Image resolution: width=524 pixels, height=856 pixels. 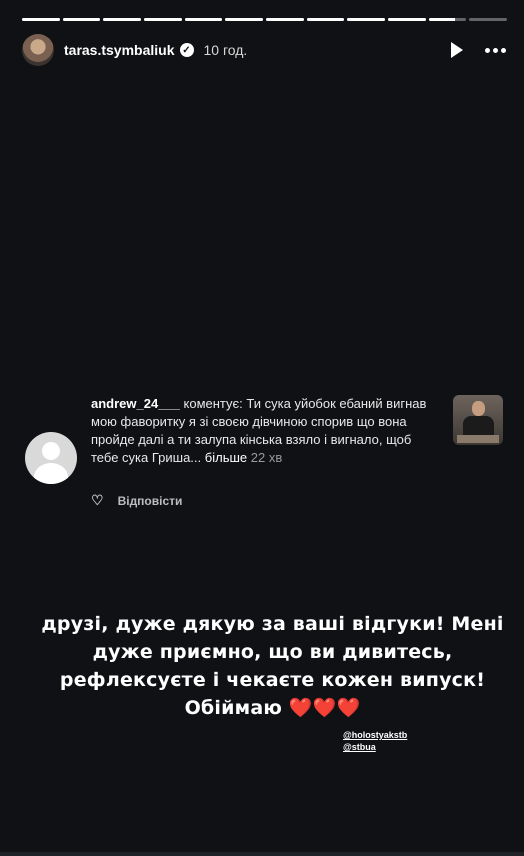 What do you see at coordinates (266, 457) in the screenshot?
I see `comment-time: 22 хв` at bounding box center [266, 457].